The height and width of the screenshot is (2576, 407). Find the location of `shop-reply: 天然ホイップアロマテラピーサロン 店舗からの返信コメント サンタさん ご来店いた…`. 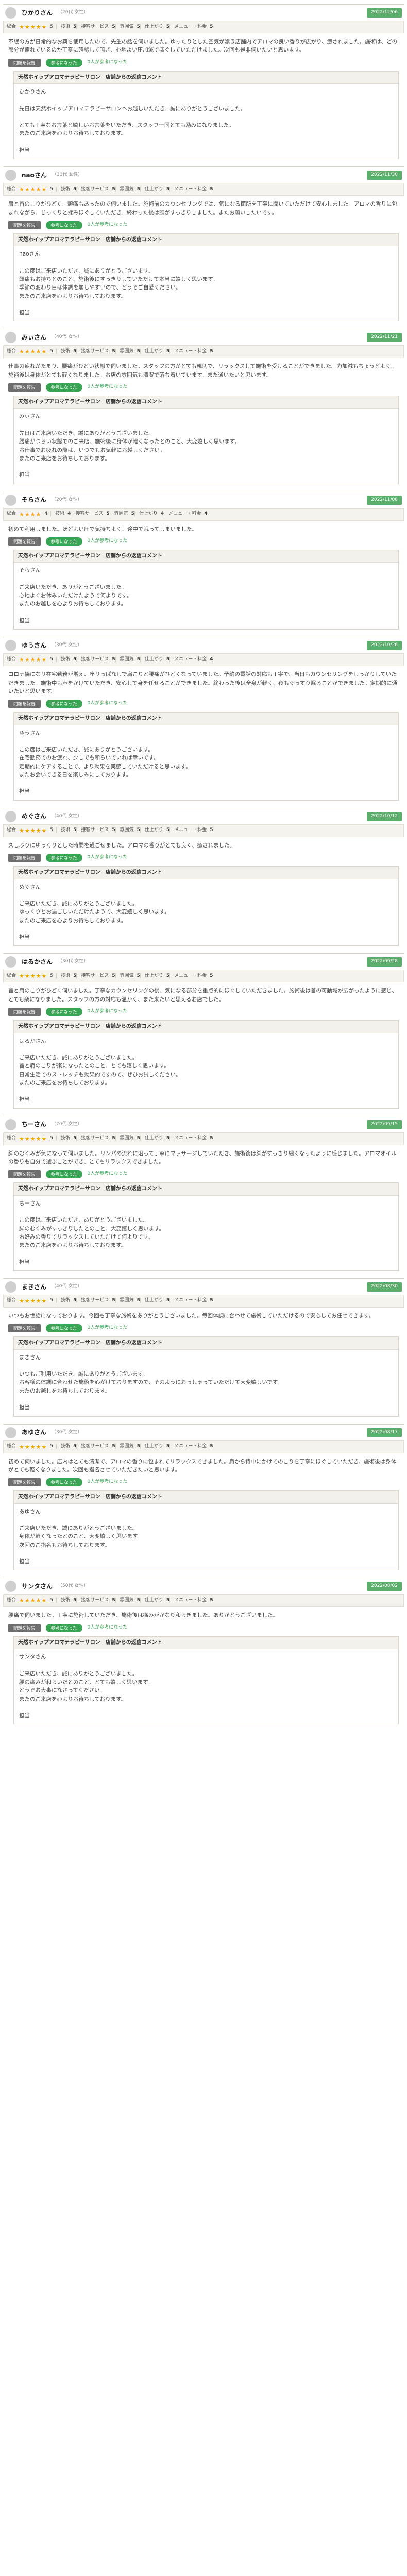

shop-reply: 天然ホイップアロマテラピーサロン 店舗からの返信コメント サンタさん ご来店いた… is located at coordinates (206, 1680).